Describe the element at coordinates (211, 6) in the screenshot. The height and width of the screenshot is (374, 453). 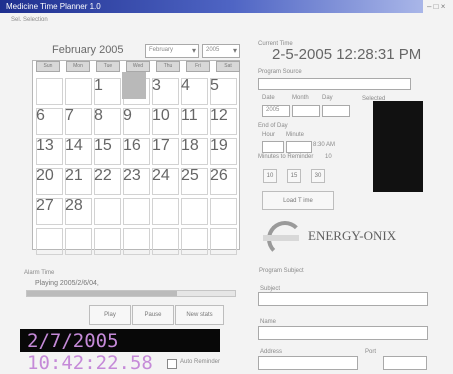
I see `title-bar: Medicine Time Planner 1.0` at that location.